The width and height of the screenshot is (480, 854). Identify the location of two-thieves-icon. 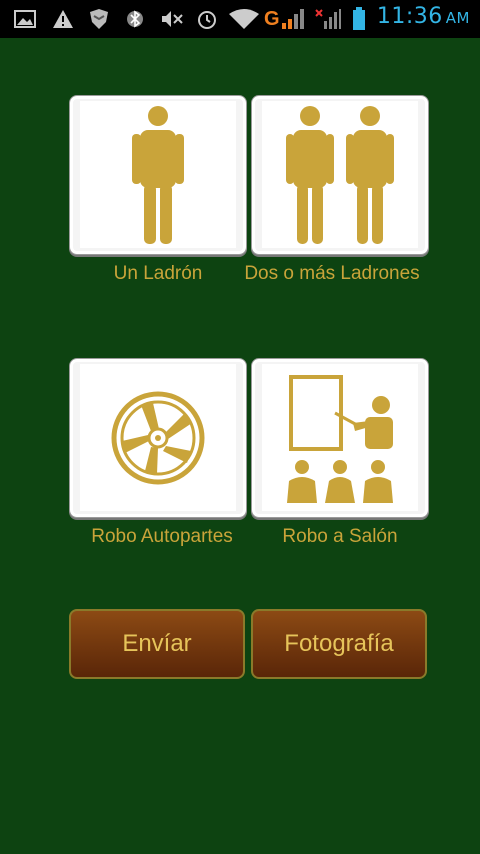
(340, 174).